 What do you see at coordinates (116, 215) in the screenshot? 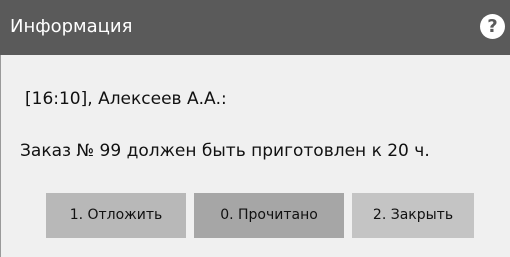
I see `postpone-button: 1. Отложить` at bounding box center [116, 215].